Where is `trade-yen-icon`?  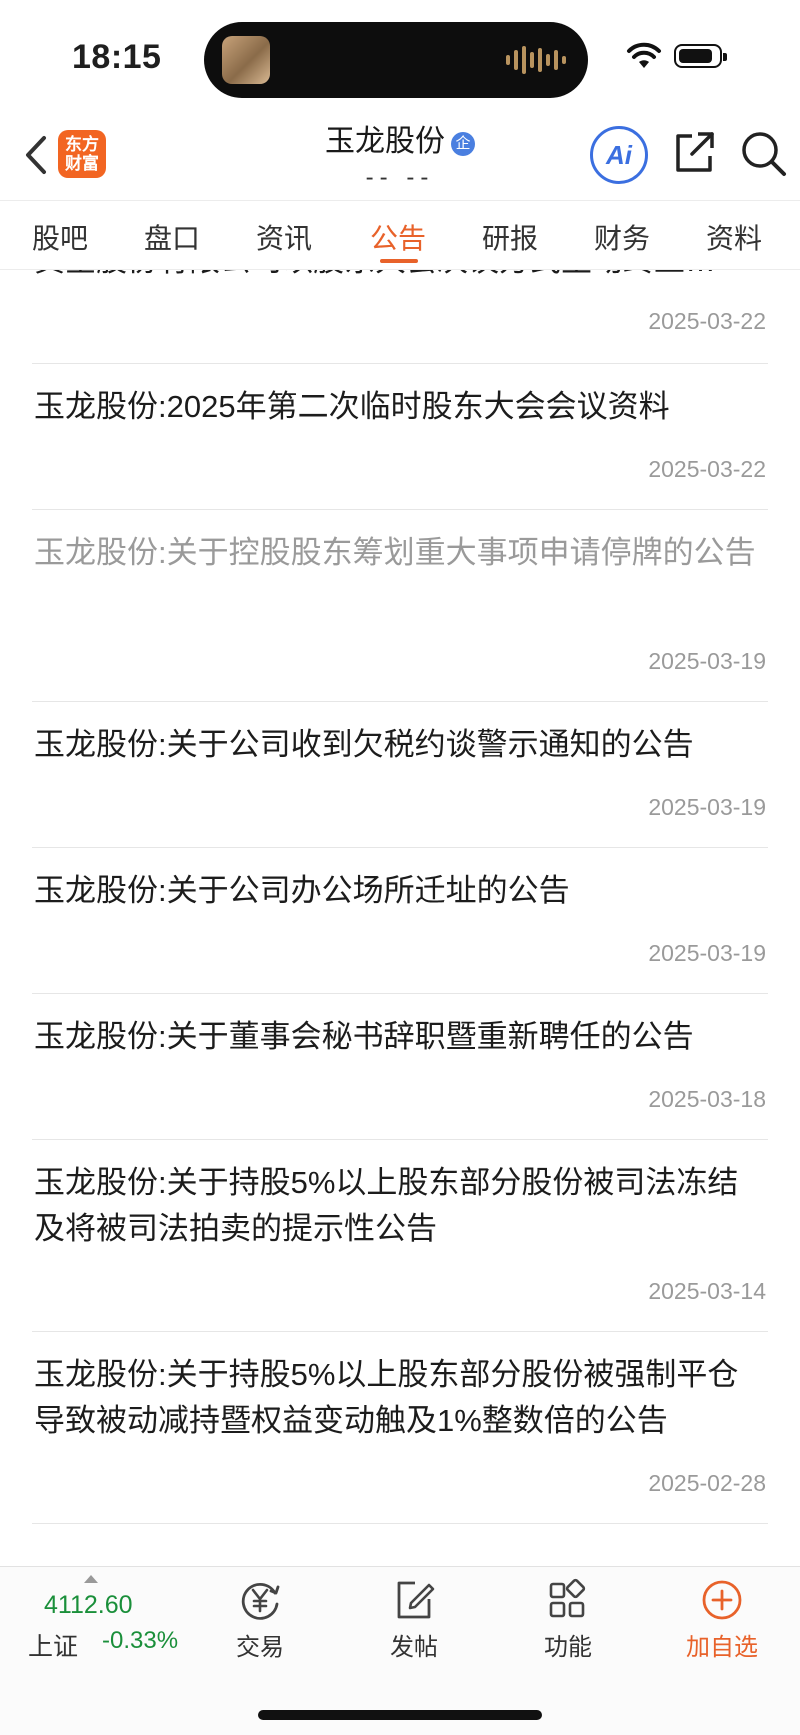
trade-yen-icon is located at coordinates (260, 1601).